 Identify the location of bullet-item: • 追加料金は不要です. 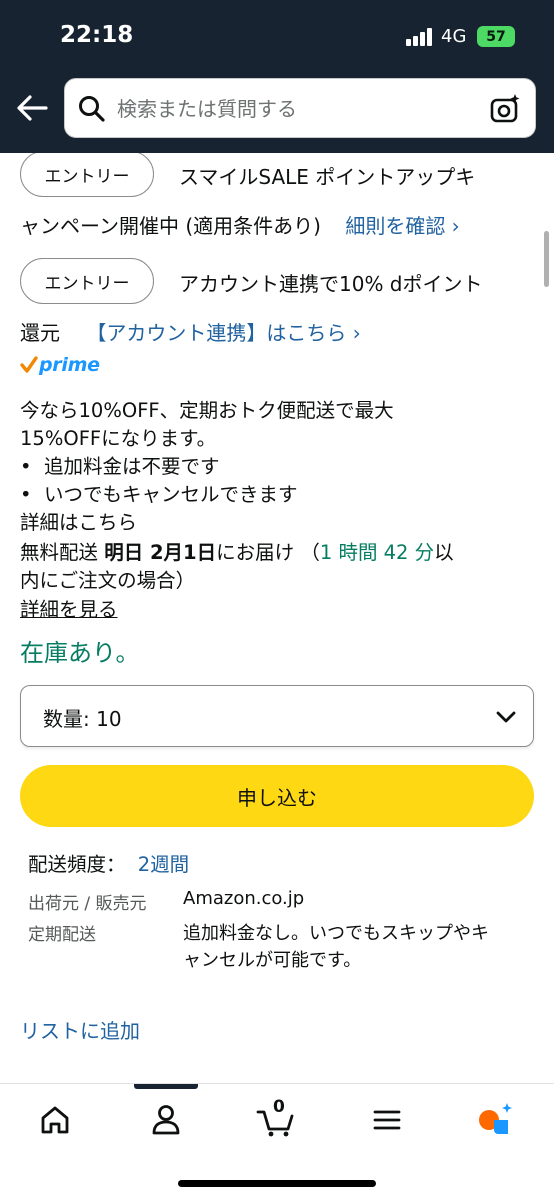
(120, 466).